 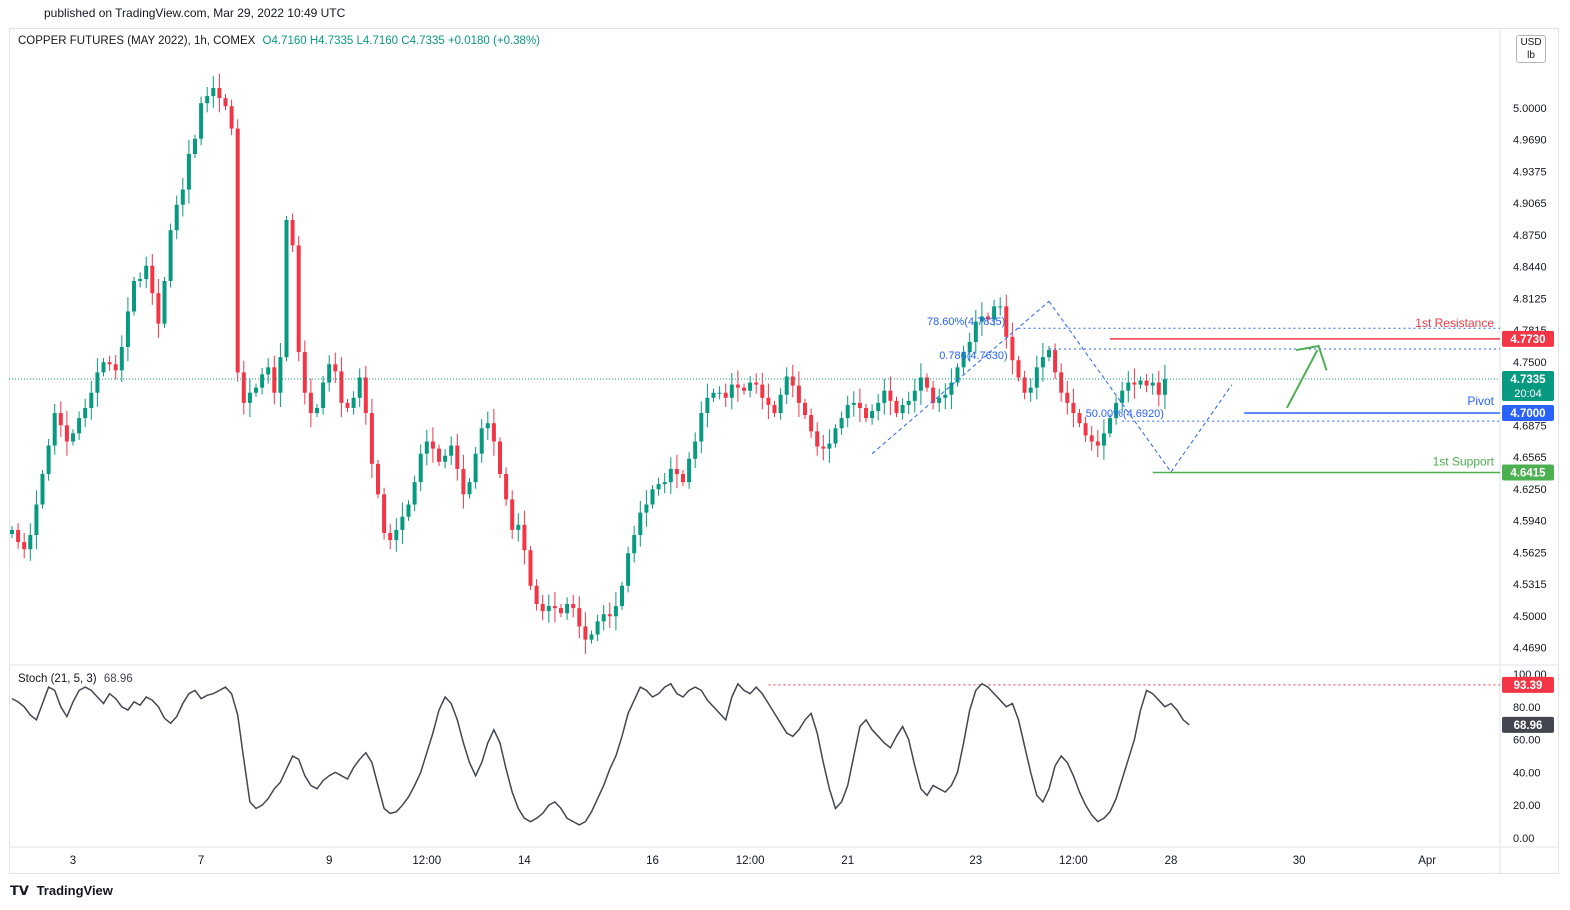 I want to click on resistance-label: 1st Resistance, so click(x=1454, y=323).